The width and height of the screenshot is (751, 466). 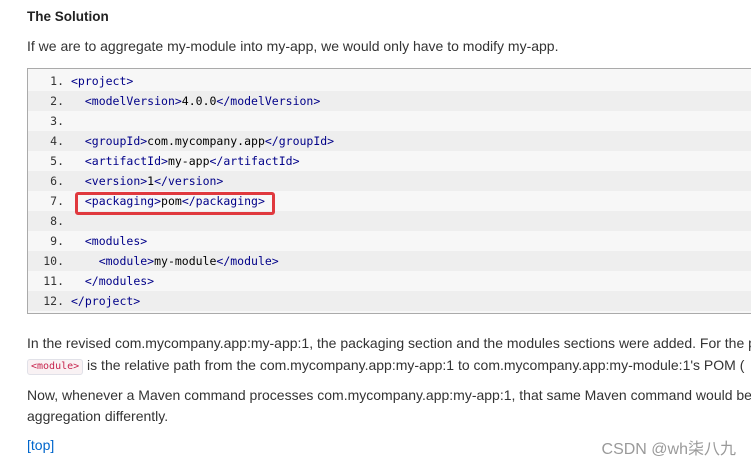 What do you see at coordinates (57, 221) in the screenshot?
I see `line-number: 8.` at bounding box center [57, 221].